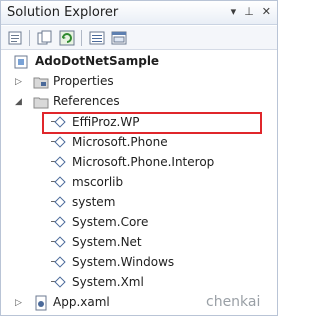 The width and height of the screenshot is (320, 316). What do you see at coordinates (139, 13) in the screenshot?
I see `panel-title-bar: Solution Explorer ▾ ⊥ ✕` at bounding box center [139, 13].